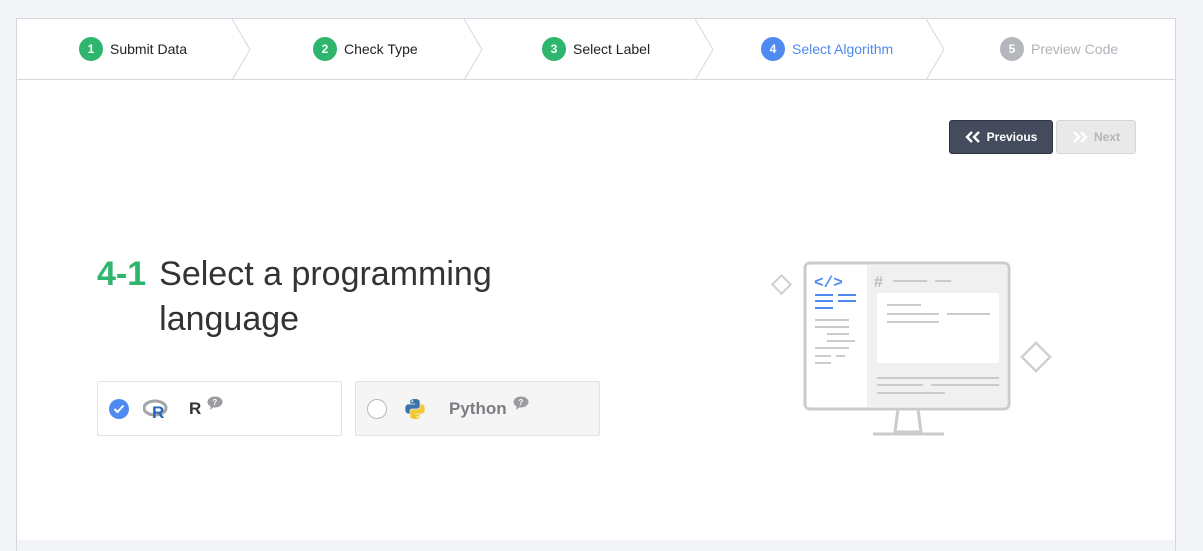 The width and height of the screenshot is (1203, 551). What do you see at coordinates (1075, 49) in the screenshot?
I see `step-label: Preview Code` at bounding box center [1075, 49].